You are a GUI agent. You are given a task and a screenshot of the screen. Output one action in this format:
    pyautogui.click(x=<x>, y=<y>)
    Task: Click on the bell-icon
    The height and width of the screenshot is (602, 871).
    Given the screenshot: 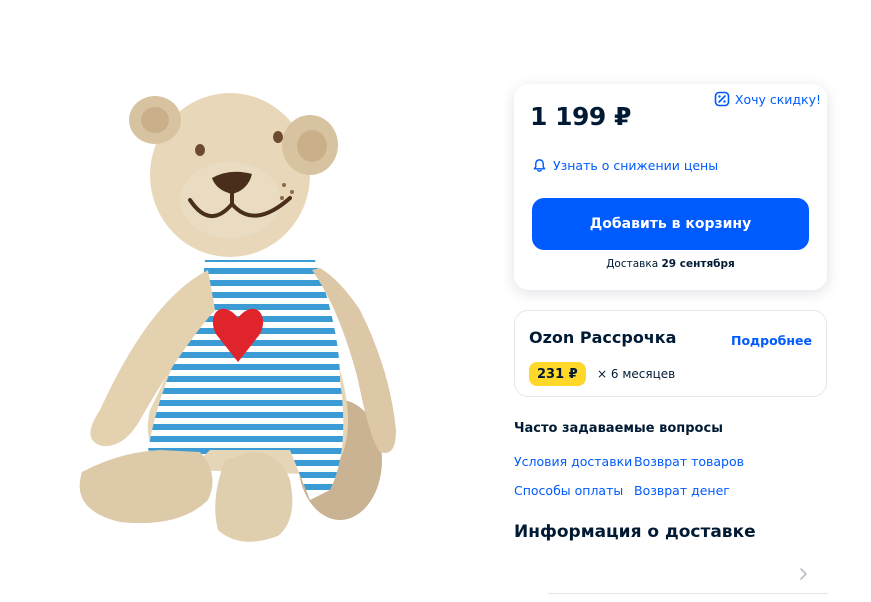 What is the action you would take?
    pyautogui.click(x=539, y=165)
    